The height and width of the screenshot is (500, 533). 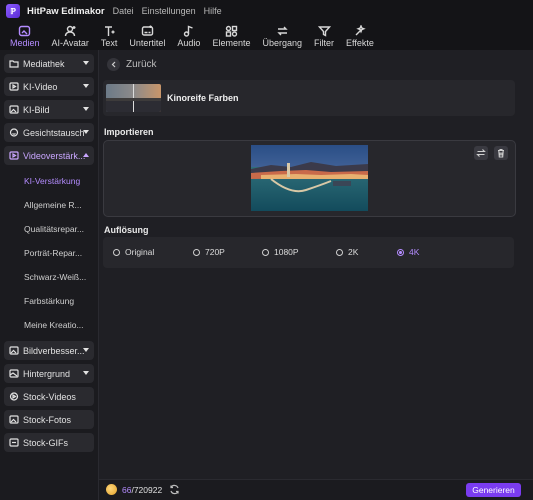 What do you see at coordinates (133, 98) in the screenshot?
I see `preset-thumbnail` at bounding box center [133, 98].